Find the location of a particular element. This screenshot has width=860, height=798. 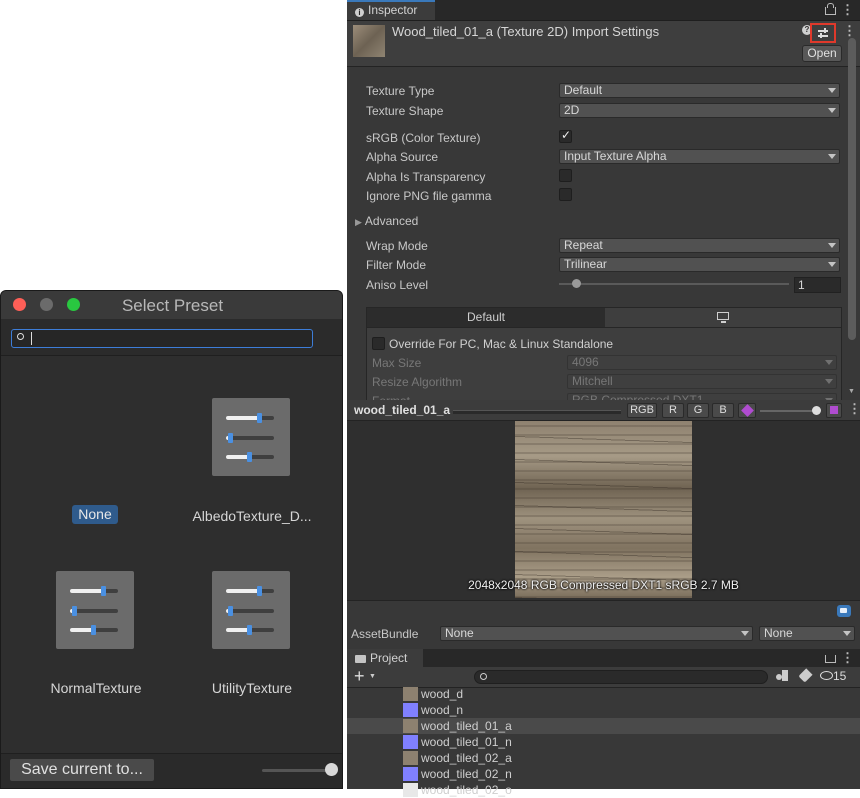

icon-size-slider is located at coordinates (296, 770).